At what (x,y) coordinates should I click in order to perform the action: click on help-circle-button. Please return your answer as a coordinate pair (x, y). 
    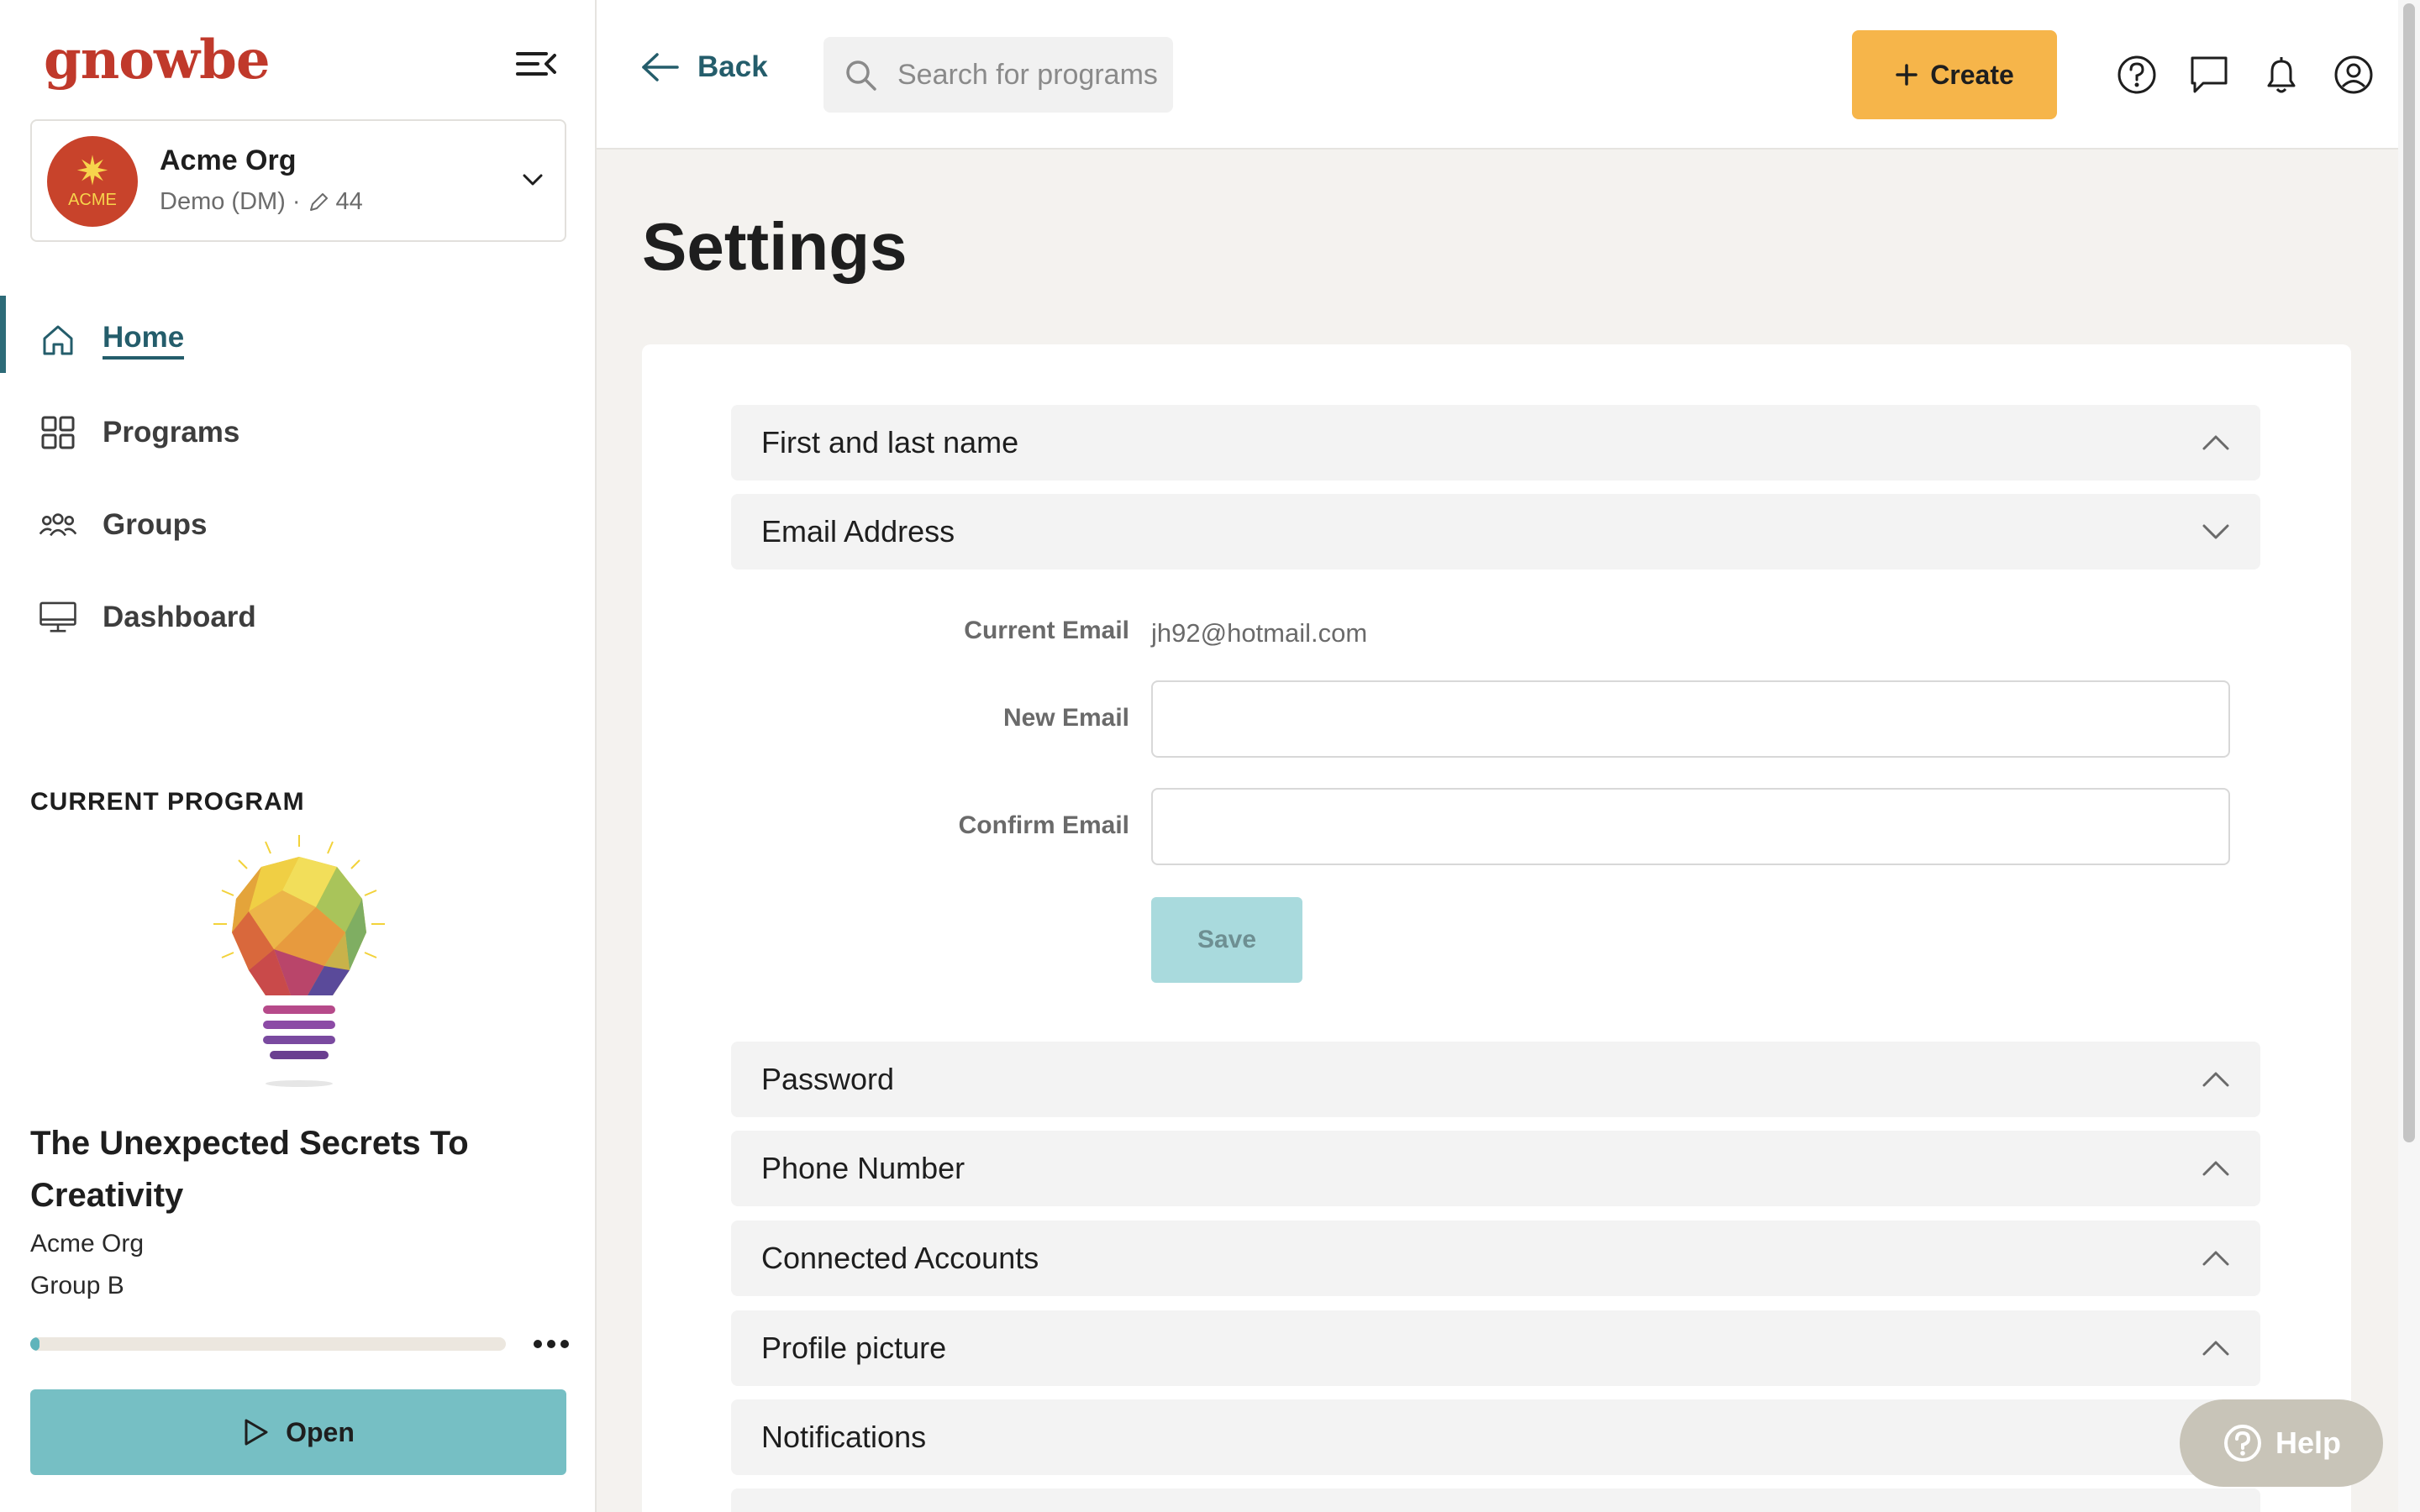
    Looking at the image, I should click on (2137, 75).